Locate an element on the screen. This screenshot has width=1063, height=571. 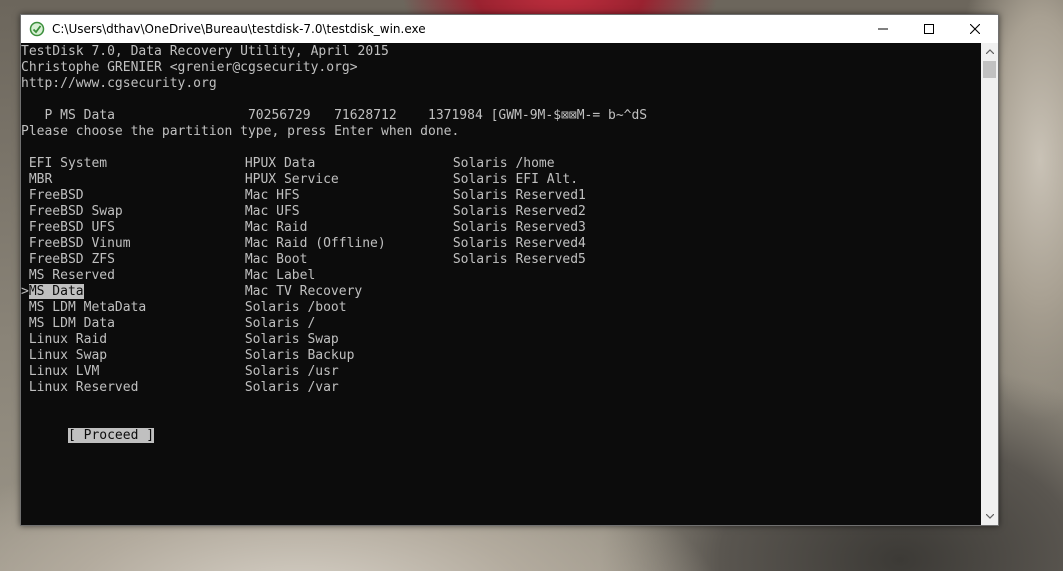
scroll-down-button is located at coordinates (989, 516).